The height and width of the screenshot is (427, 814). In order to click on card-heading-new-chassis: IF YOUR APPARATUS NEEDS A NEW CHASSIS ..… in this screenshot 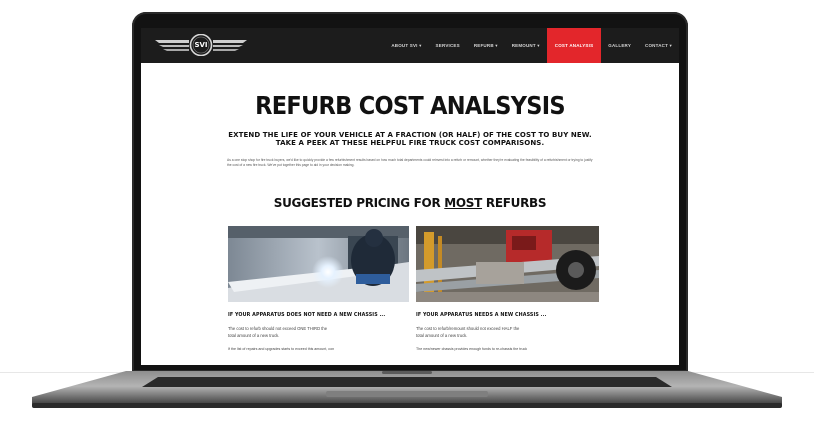, I will do `click(481, 315)`.